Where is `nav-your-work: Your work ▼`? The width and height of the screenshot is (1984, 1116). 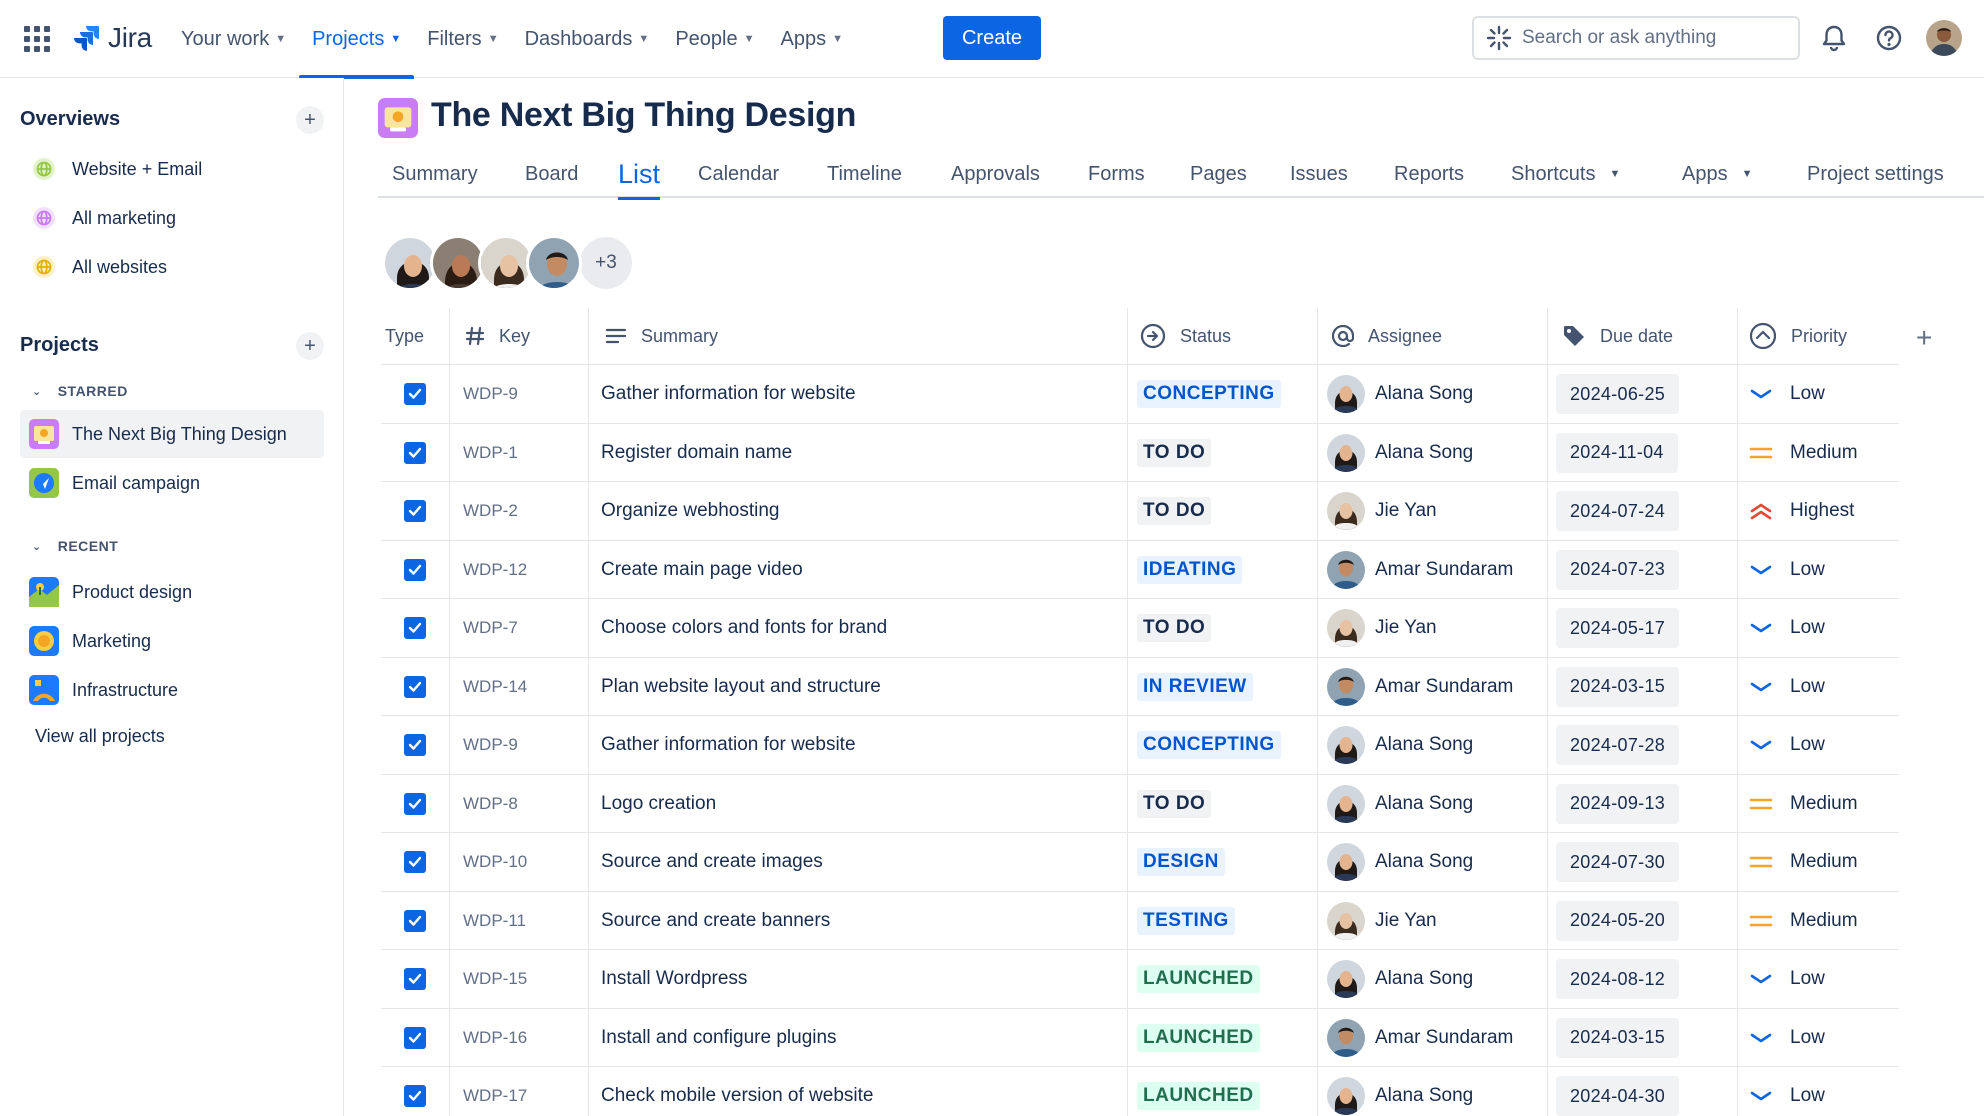
nav-your-work: Your work ▼ is located at coordinates (233, 39).